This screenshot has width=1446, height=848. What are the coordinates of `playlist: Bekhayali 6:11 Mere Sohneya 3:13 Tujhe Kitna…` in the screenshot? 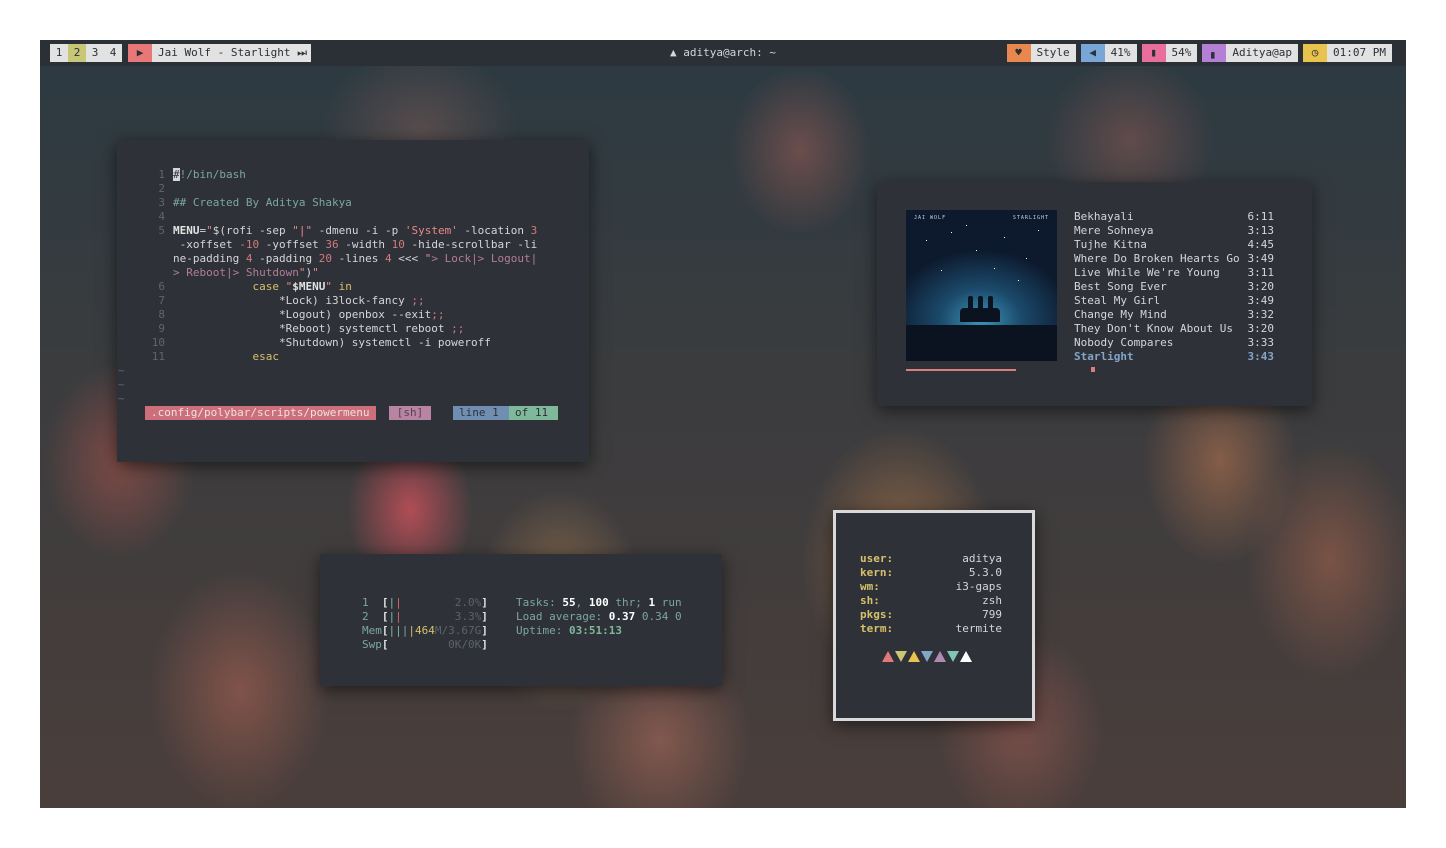 It's located at (1174, 287).